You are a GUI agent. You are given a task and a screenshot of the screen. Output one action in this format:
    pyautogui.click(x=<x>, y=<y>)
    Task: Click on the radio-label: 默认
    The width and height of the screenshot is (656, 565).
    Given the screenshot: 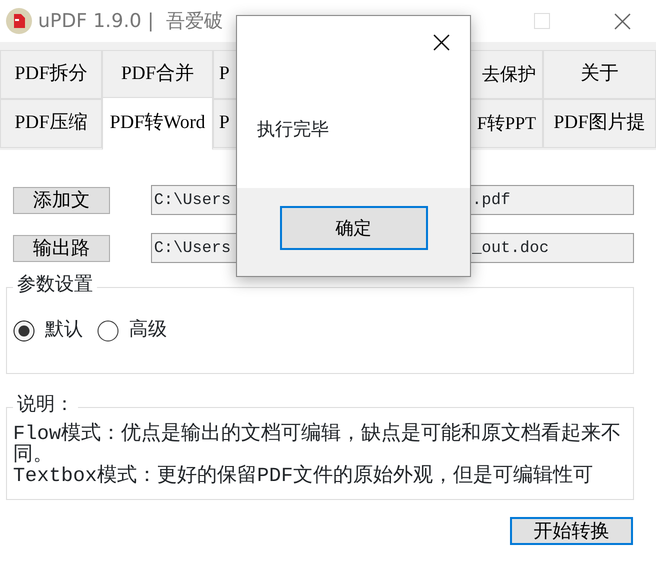 What is the action you would take?
    pyautogui.click(x=64, y=330)
    